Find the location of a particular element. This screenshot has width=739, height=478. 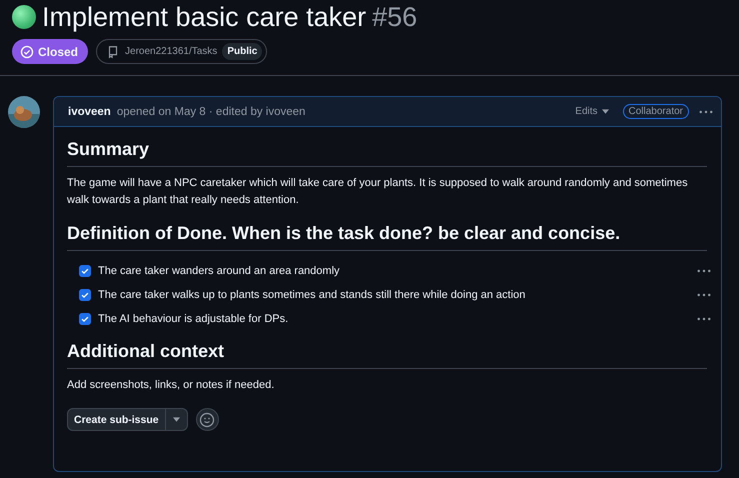

create-sub-issue-button: Create sub-issue is located at coordinates (116, 419).